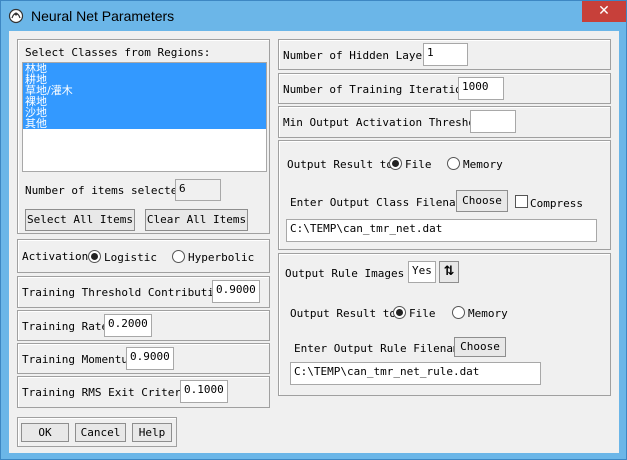 The height and width of the screenshot is (460, 627). What do you see at coordinates (144, 123) in the screenshot?
I see `class-list-item: 其他` at bounding box center [144, 123].